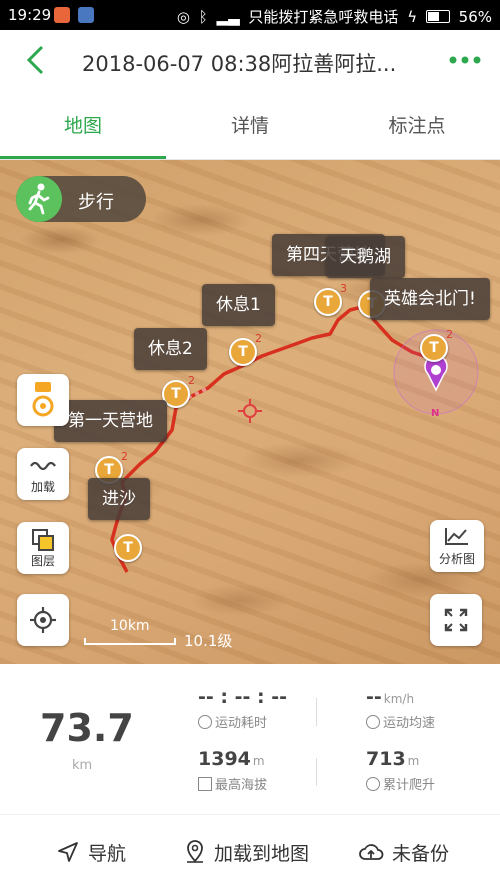 The height and width of the screenshot is (889, 500). Describe the element at coordinates (238, 305) in the screenshot. I see `map-label-rest1: 休息1` at that location.